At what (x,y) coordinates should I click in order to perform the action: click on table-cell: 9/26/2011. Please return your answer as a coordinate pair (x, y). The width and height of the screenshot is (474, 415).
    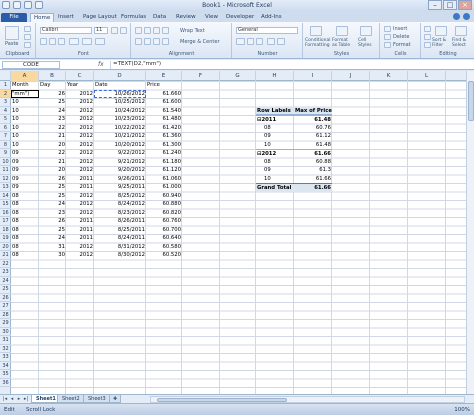
    Looking at the image, I should click on (120, 179).